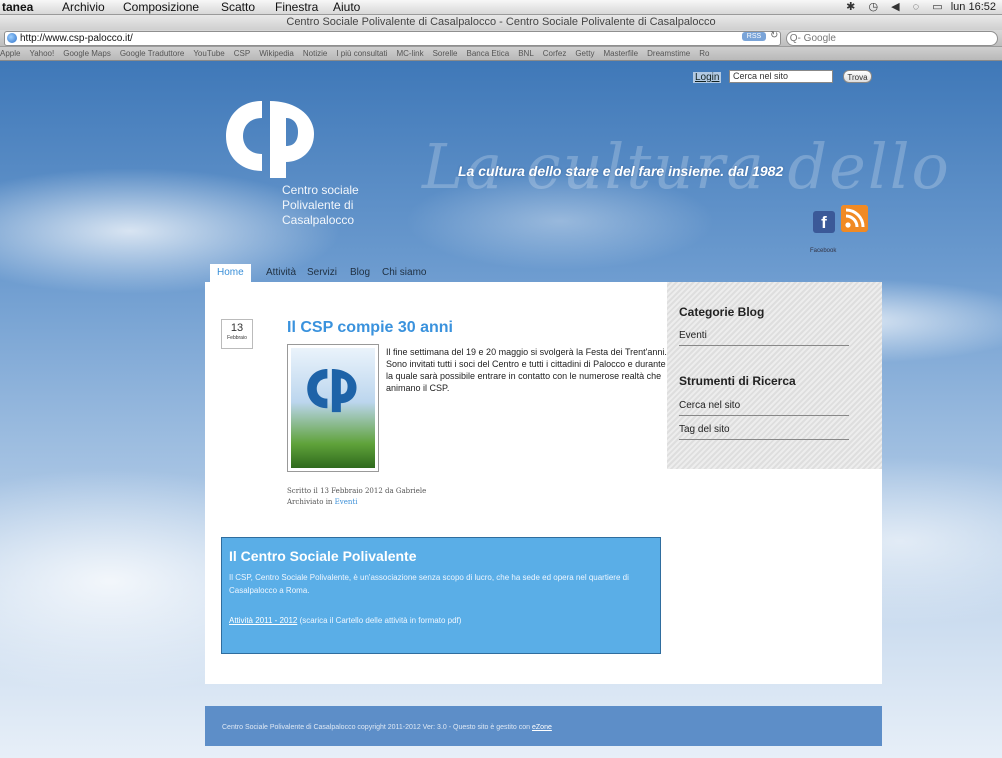 The height and width of the screenshot is (758, 1002). I want to click on post-archive-line: Archiviato in Eventi, so click(356, 502).